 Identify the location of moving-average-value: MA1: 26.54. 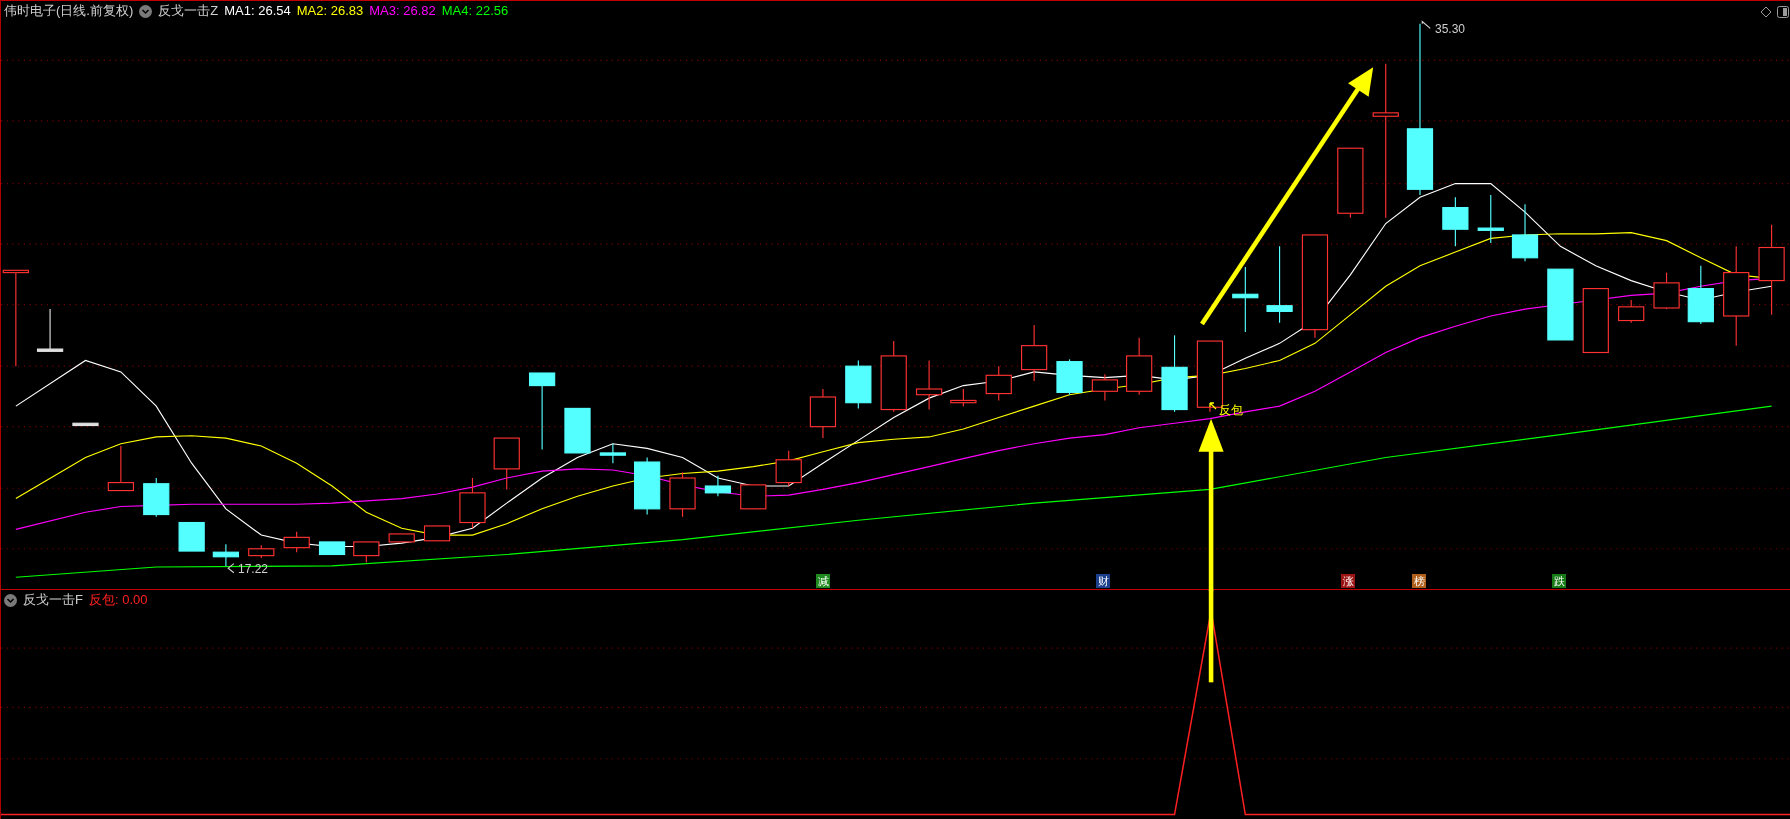
(257, 11).